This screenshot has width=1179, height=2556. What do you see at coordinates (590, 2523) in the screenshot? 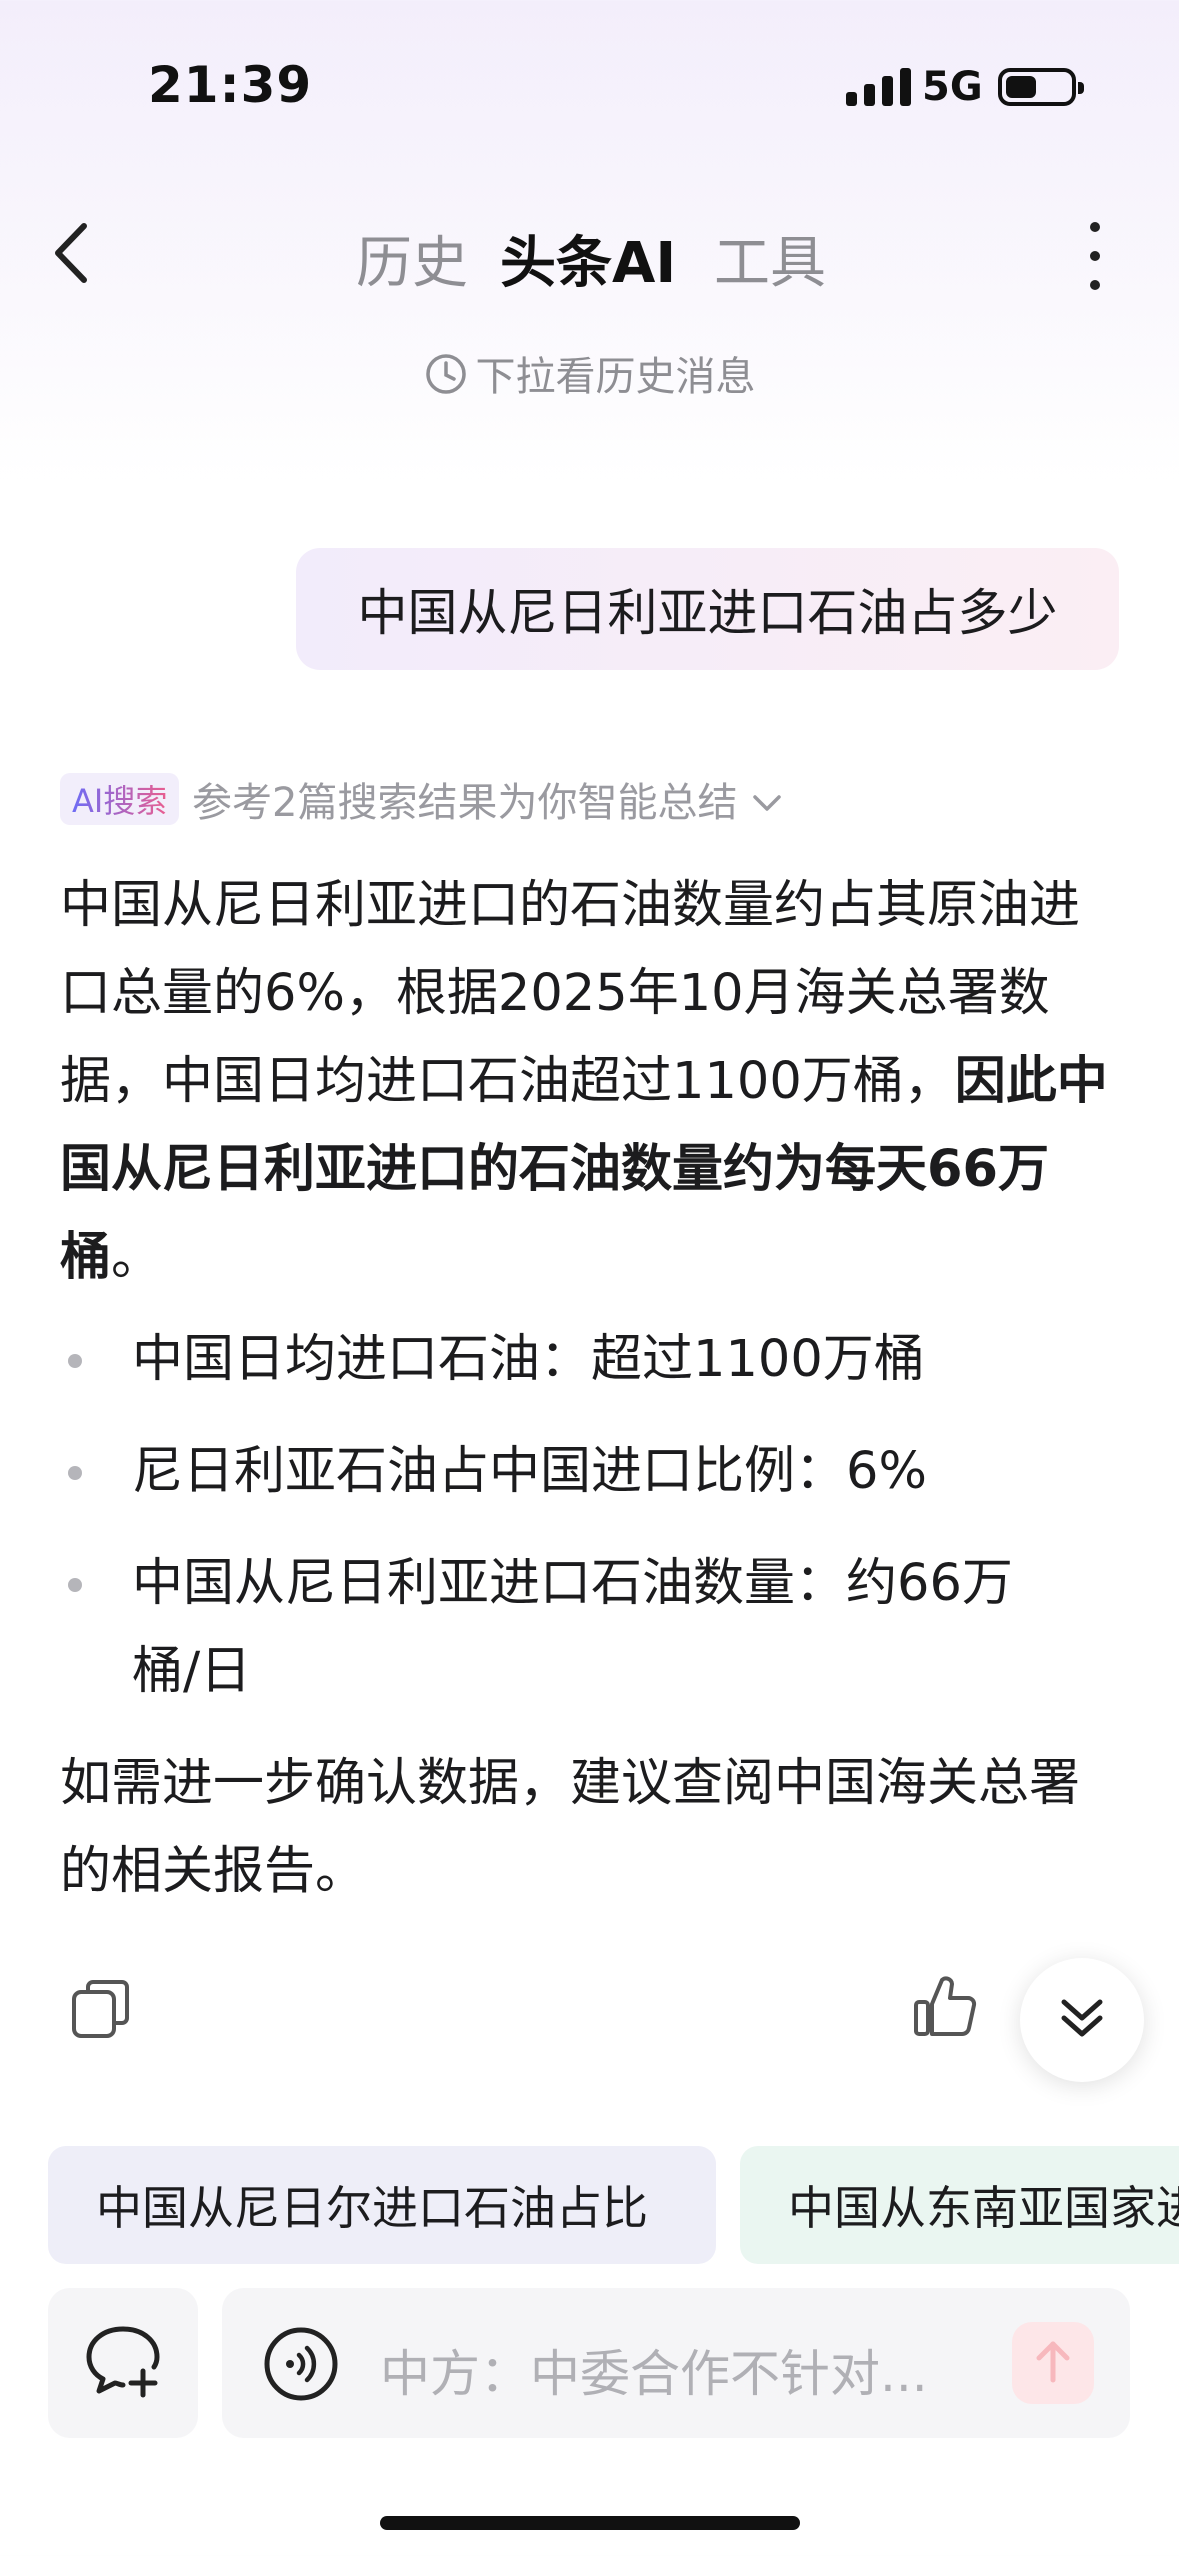
I see `home-indicator` at bounding box center [590, 2523].